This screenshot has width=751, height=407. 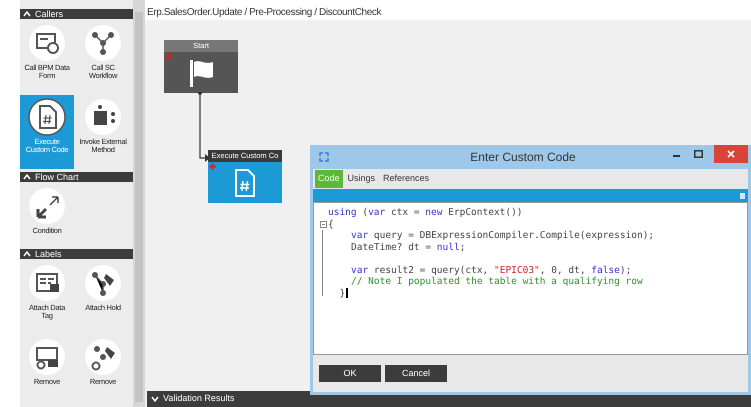 I want to click on form-icon, so click(x=47, y=43).